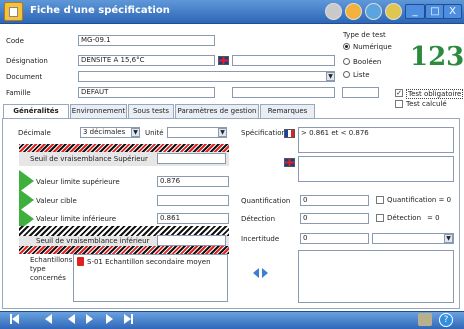 This screenshot has height=329, width=464. I want to click on incertitude-label: Incertitude, so click(260, 239).